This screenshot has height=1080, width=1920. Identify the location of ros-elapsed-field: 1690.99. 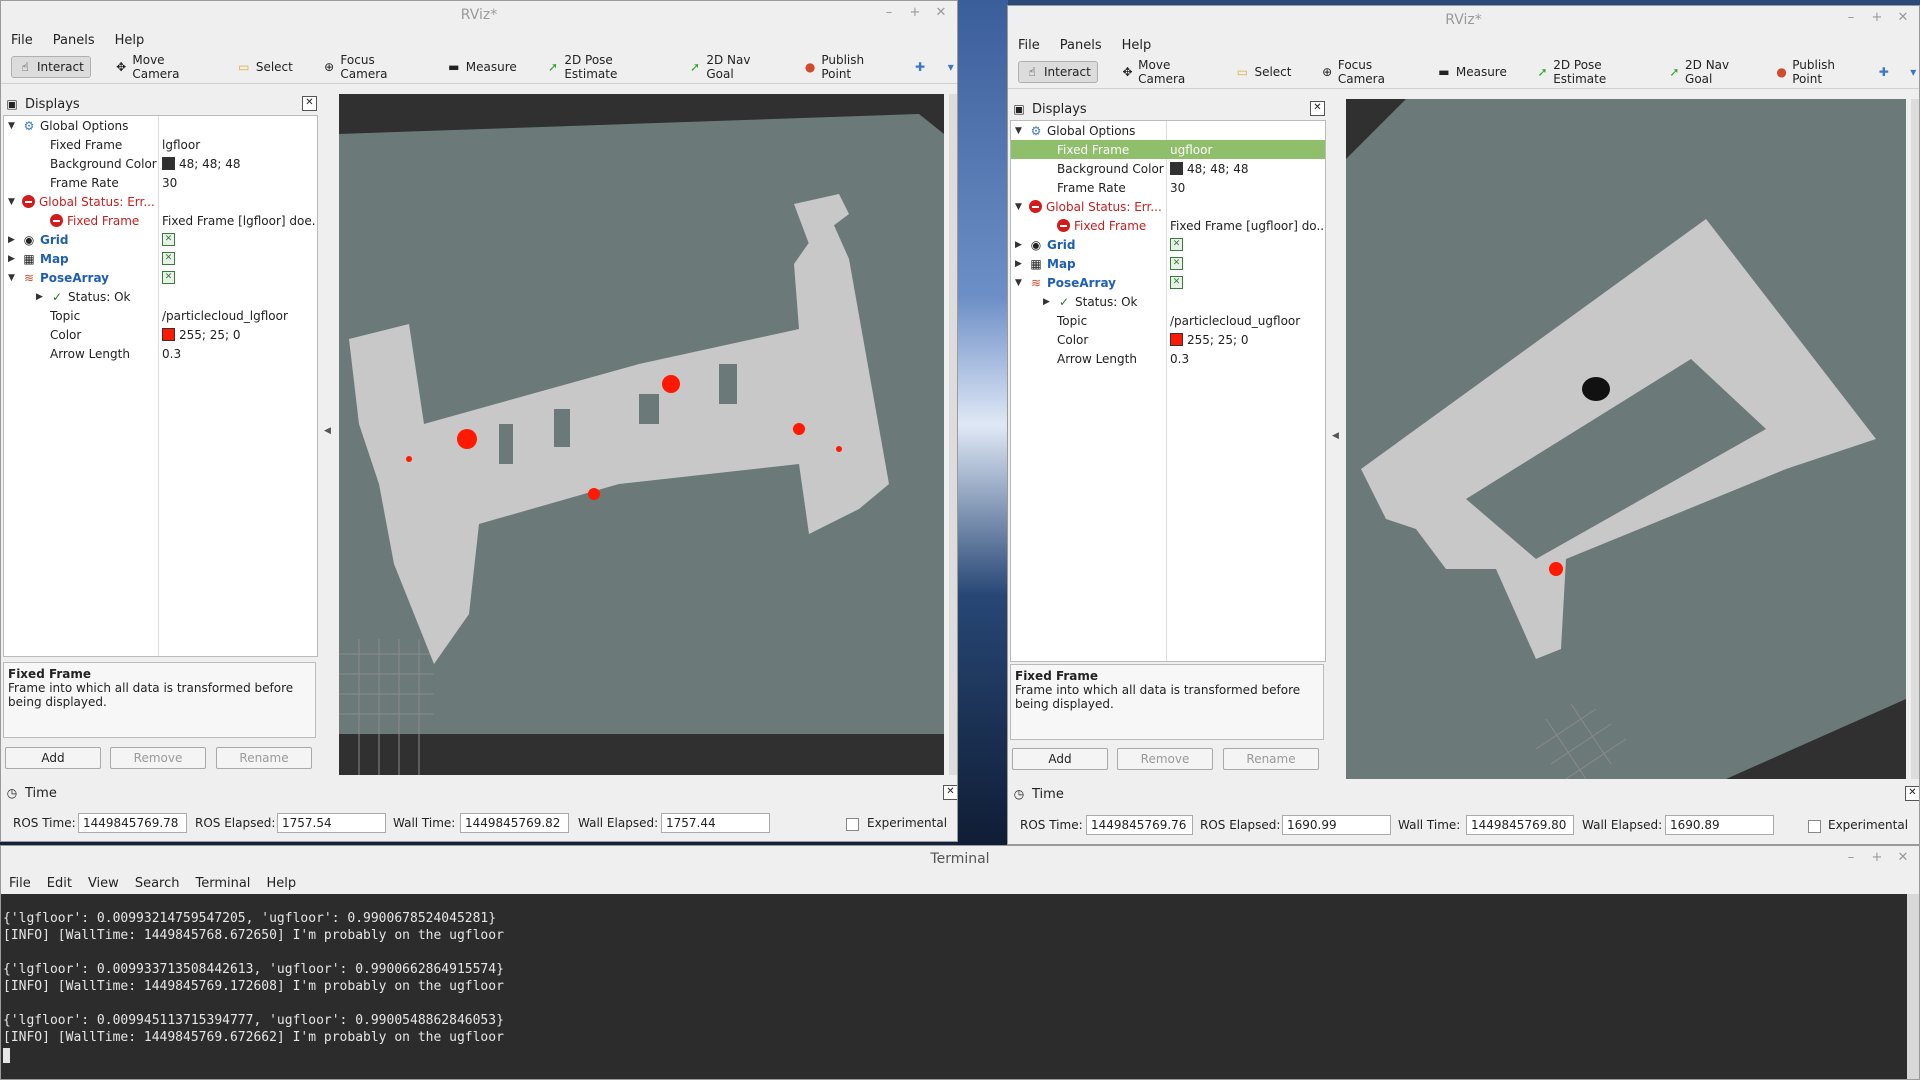
(1336, 825).